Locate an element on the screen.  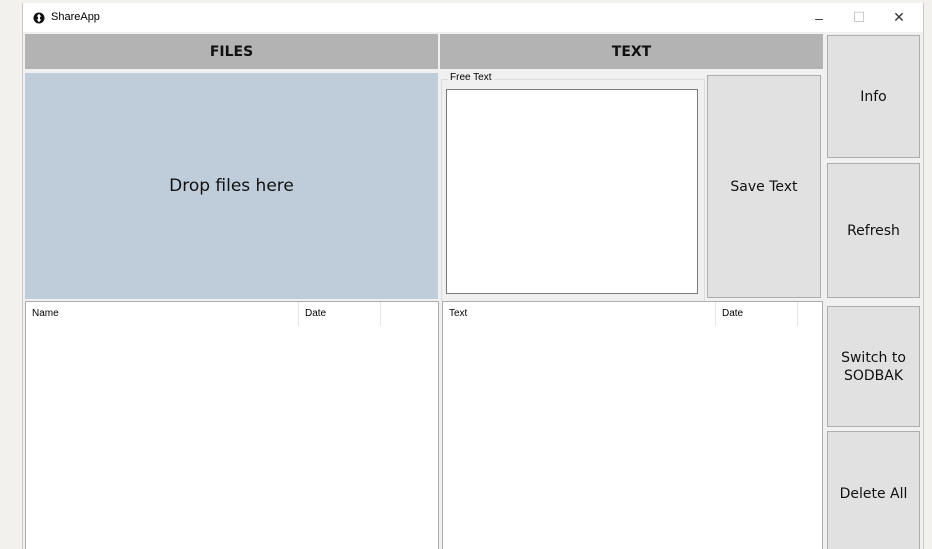
texts-column-date: Date is located at coordinates (757, 314).